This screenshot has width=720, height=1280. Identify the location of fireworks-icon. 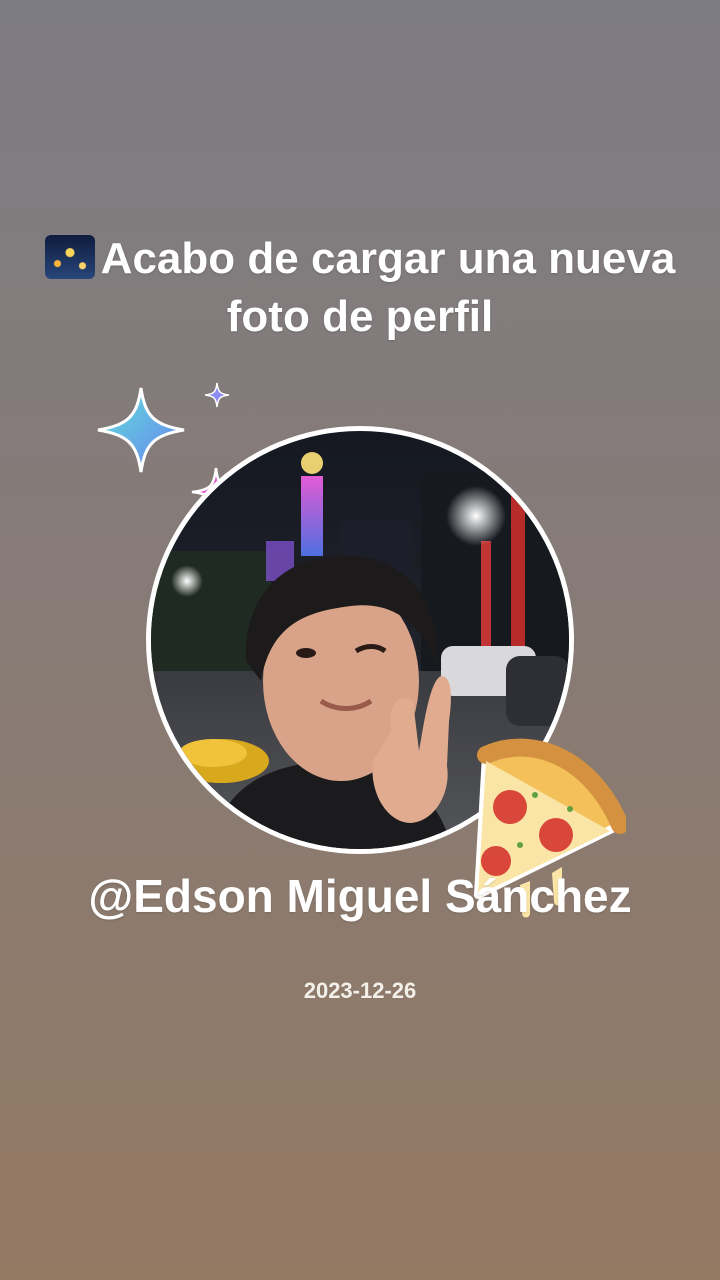
(69, 257).